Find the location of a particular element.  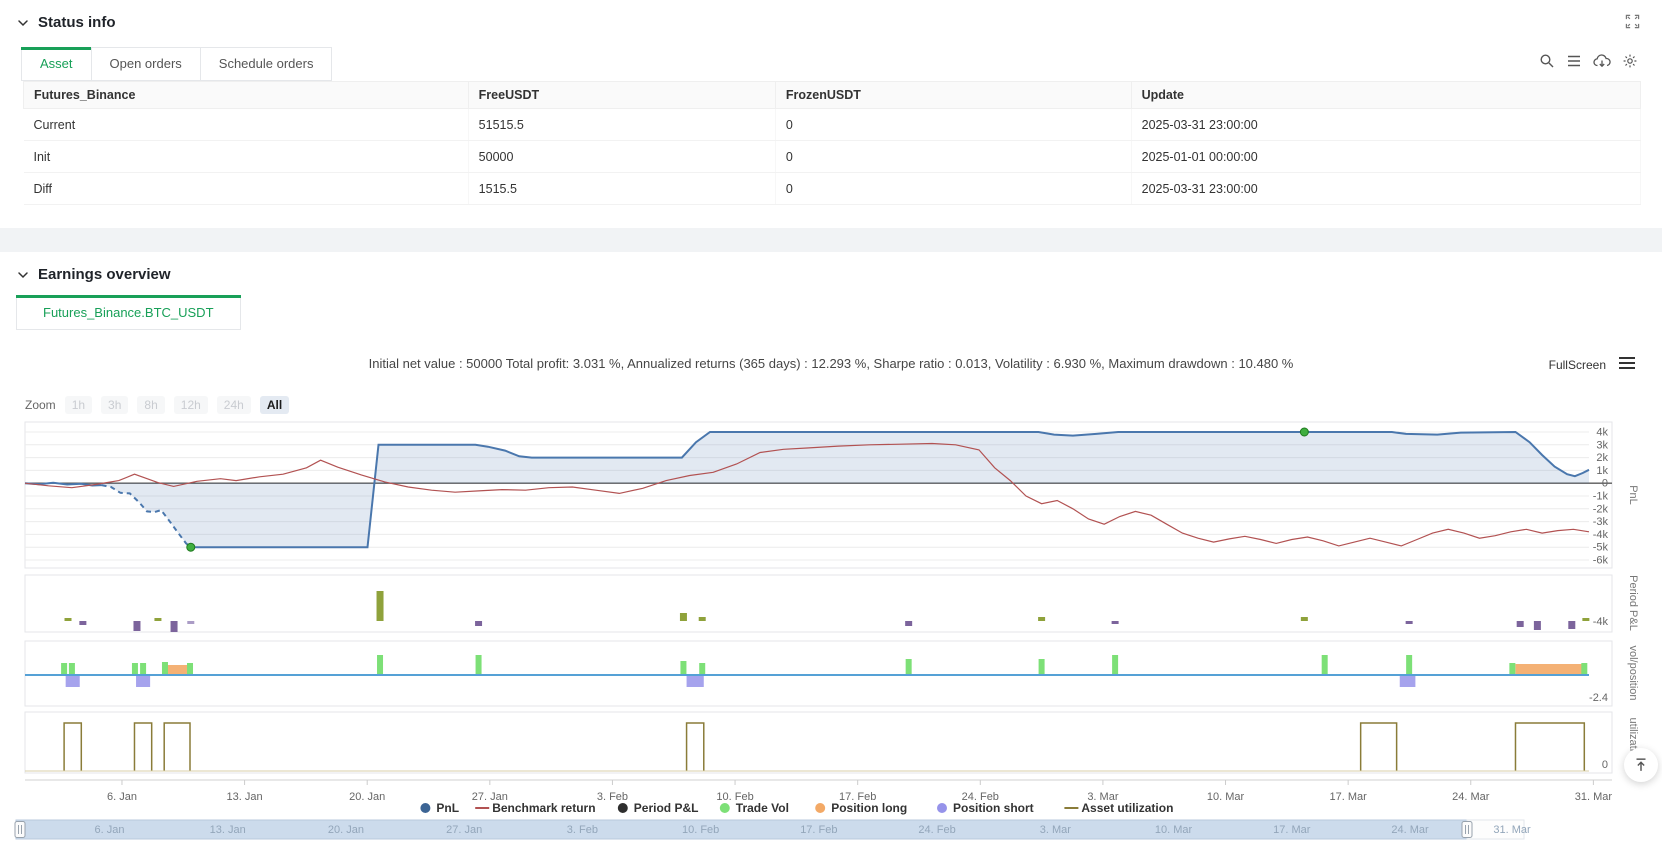

legend-item: Period P&L is located at coordinates (658, 808).